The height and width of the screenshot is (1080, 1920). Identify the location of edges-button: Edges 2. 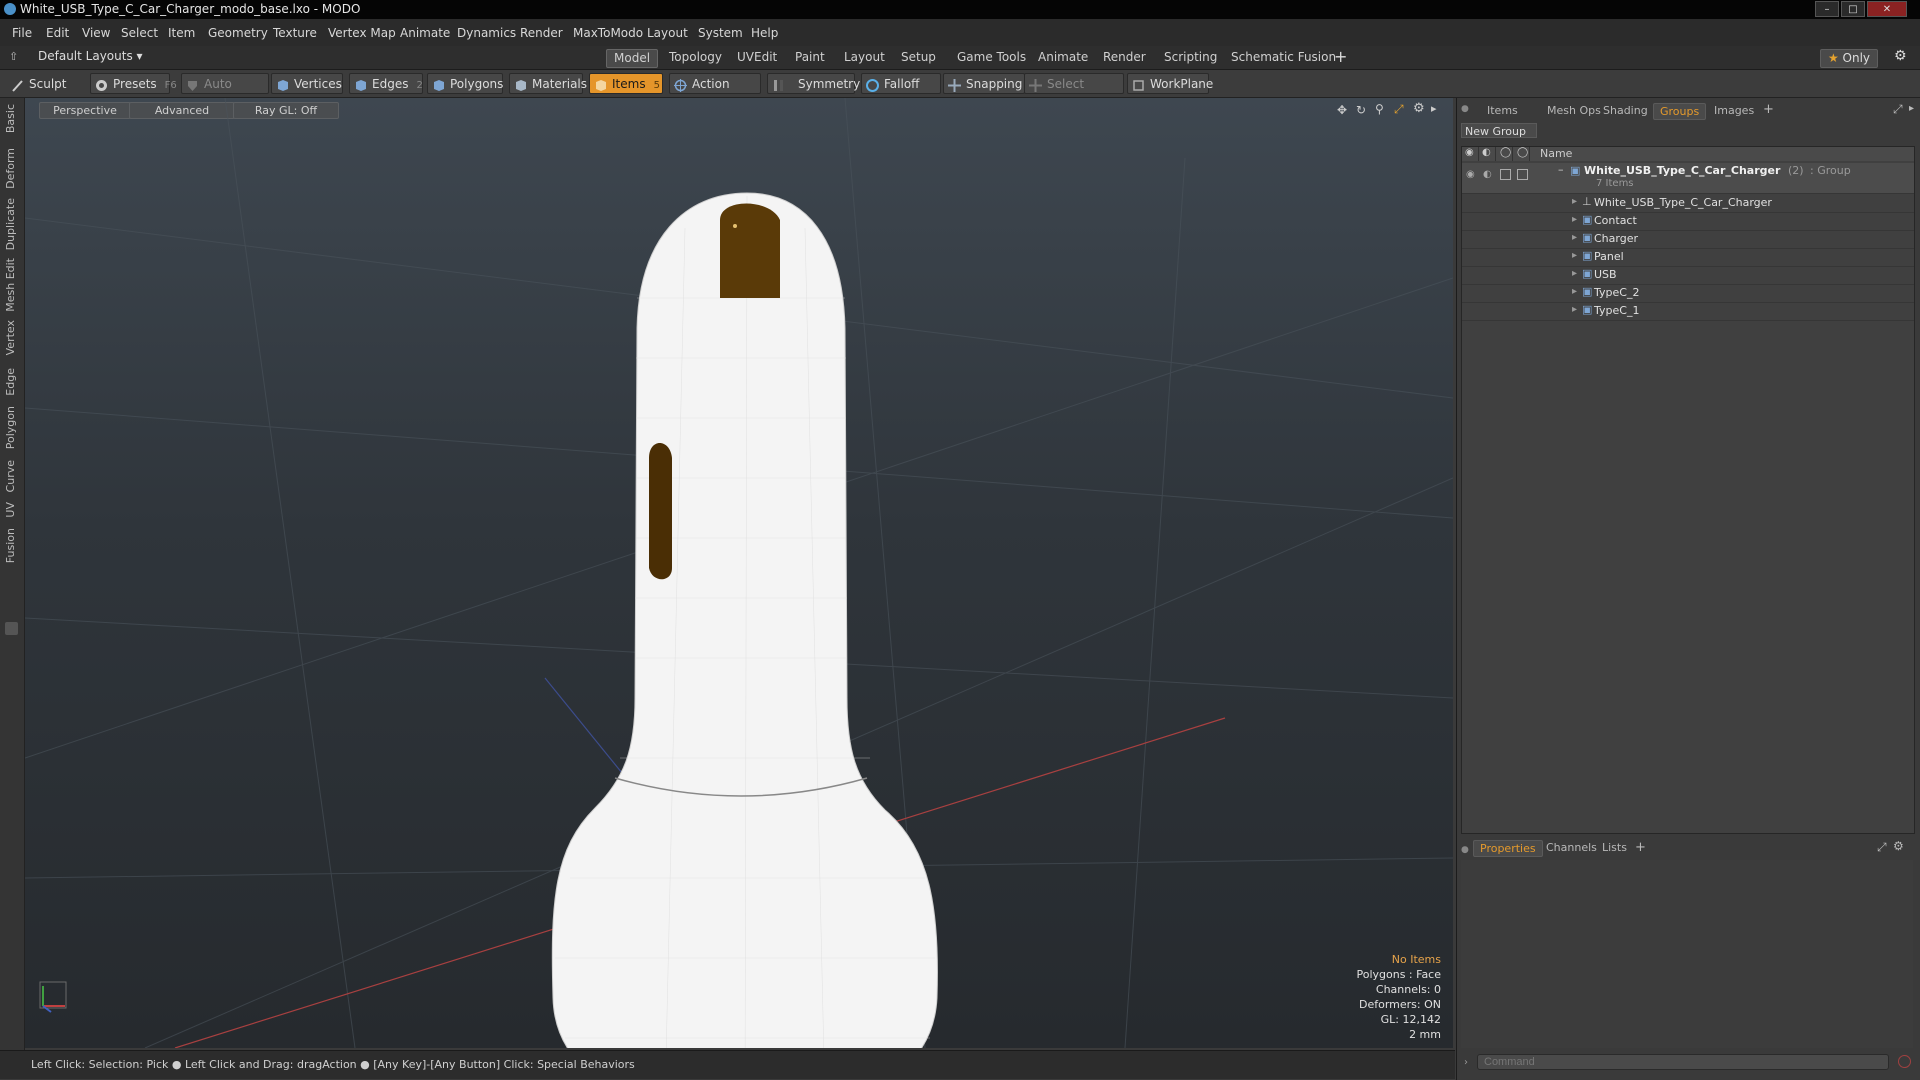
(386, 83).